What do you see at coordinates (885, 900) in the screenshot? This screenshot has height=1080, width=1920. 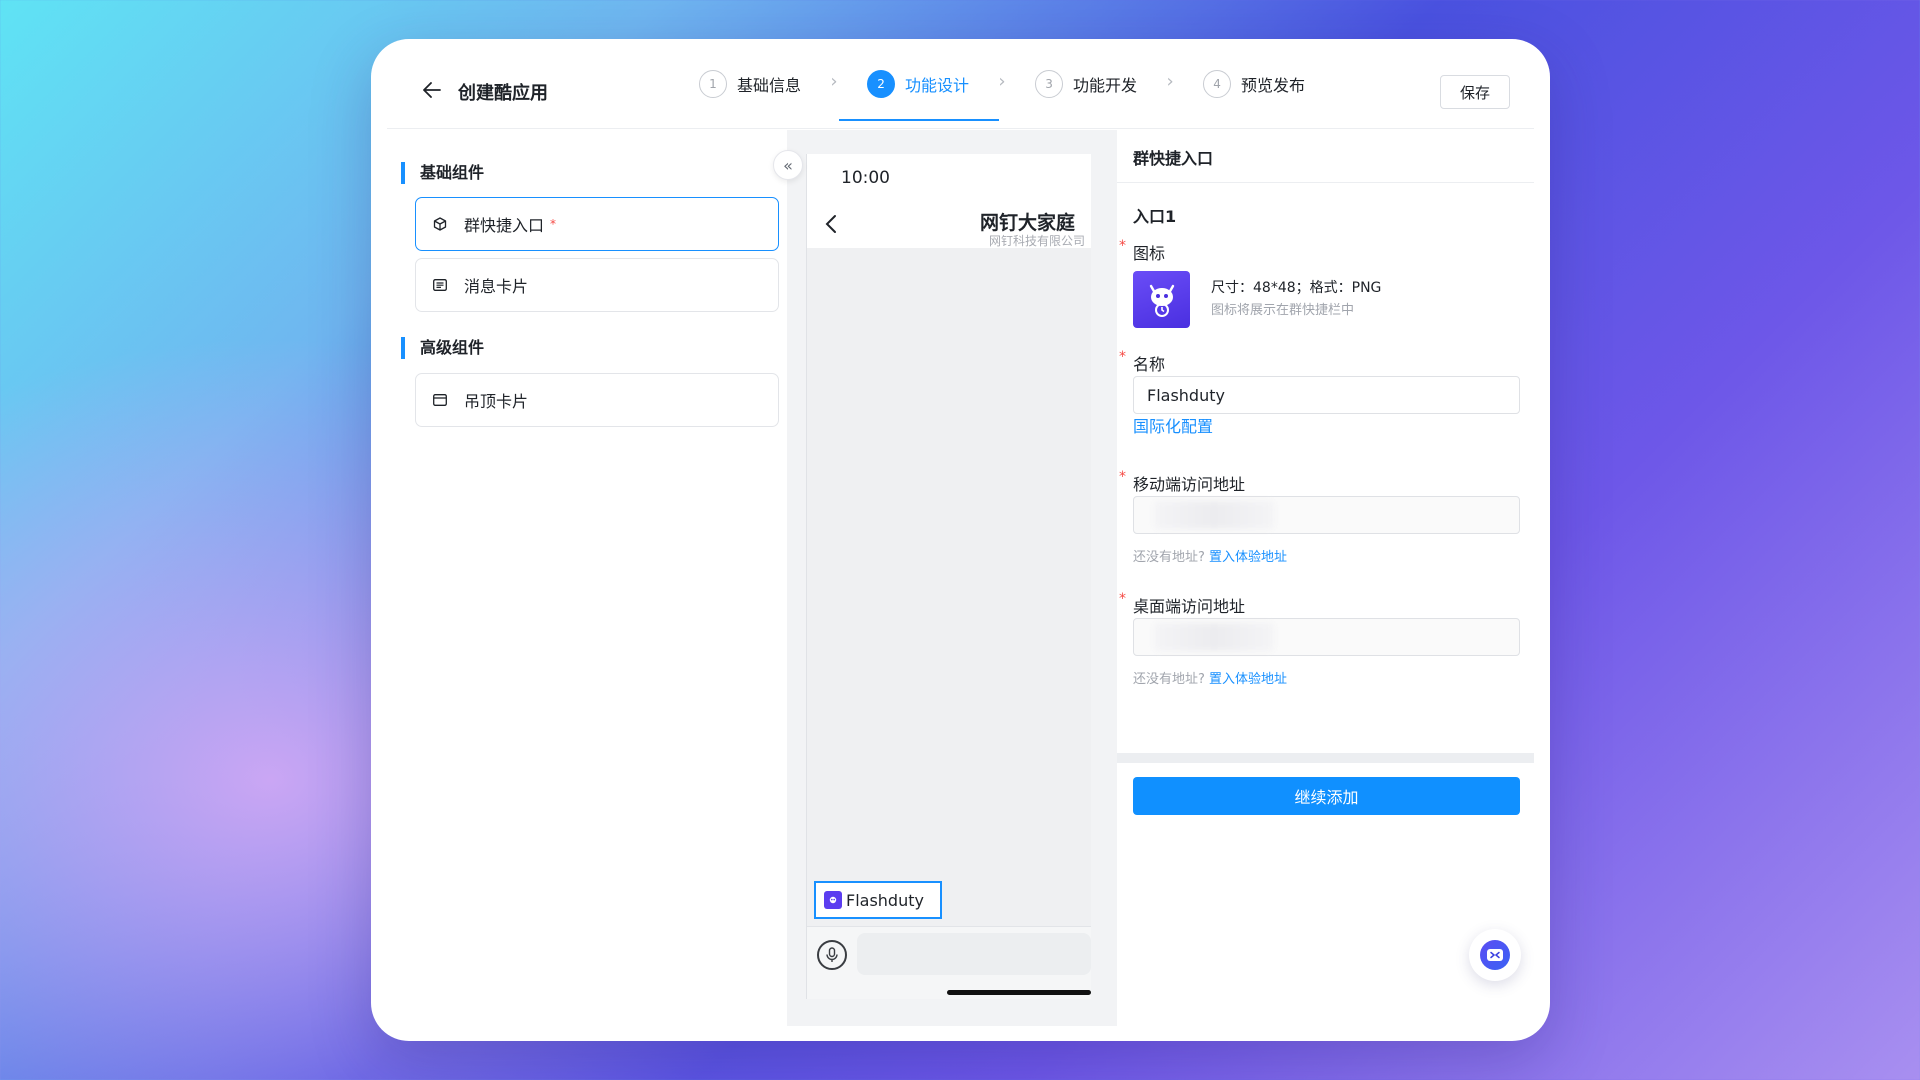 I see `shortcut-label: Flashduty` at bounding box center [885, 900].